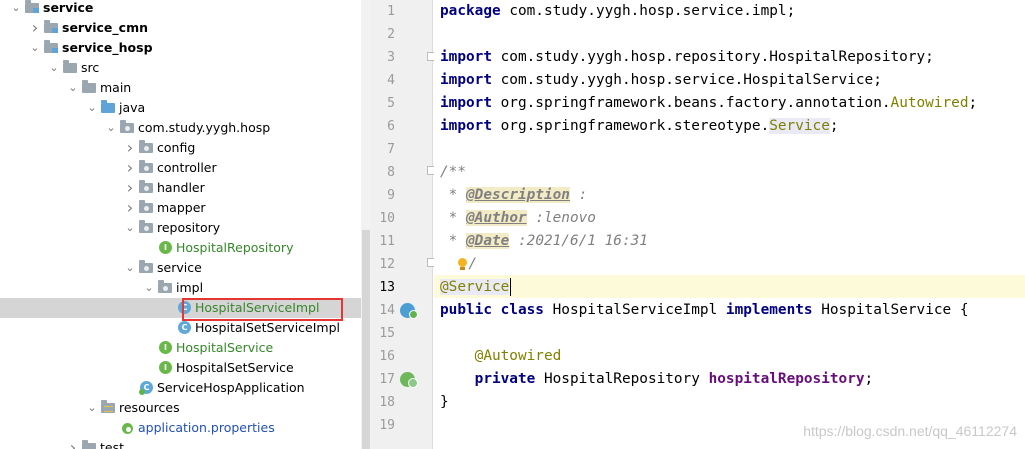 The image size is (1025, 449). I want to click on line-number: 2, so click(391, 34).